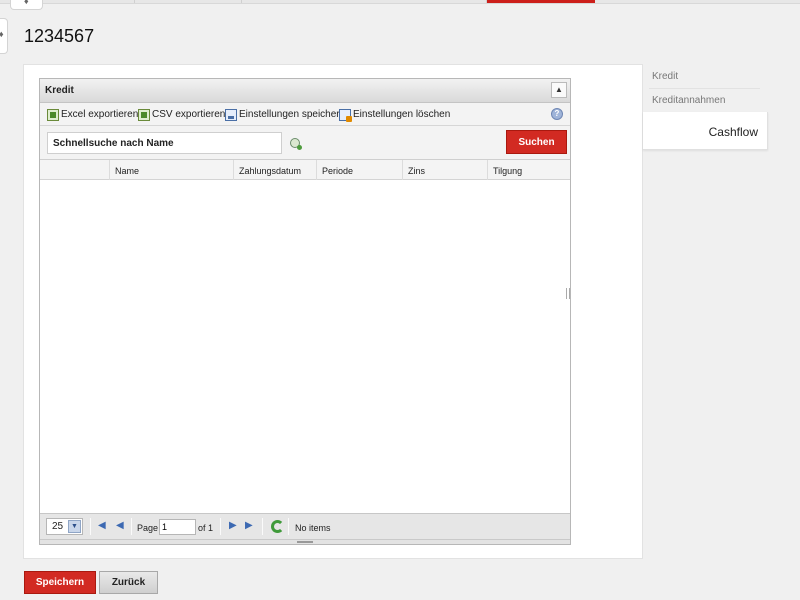  I want to click on last-page-icon: ▶, so click(249, 525).